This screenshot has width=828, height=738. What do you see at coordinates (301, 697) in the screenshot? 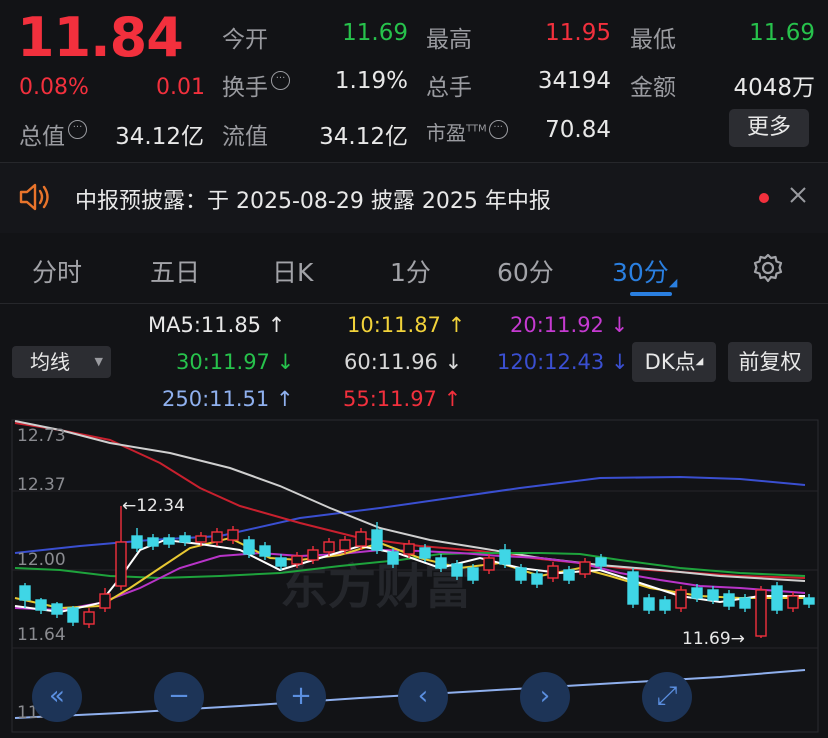
I see `zoom-in-icon: +` at bounding box center [301, 697].